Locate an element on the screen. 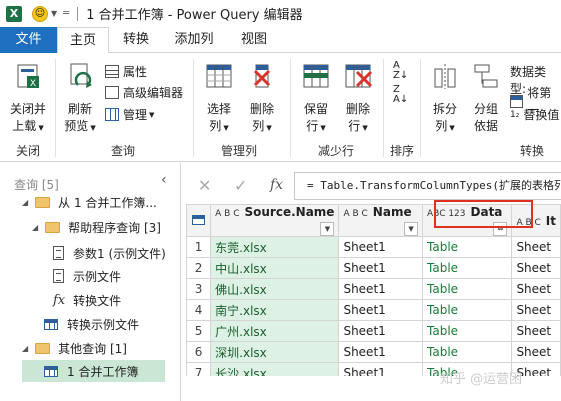 The width and height of the screenshot is (561, 401). split-column-button: 拆分 列 ▼ is located at coordinates (445, 99).